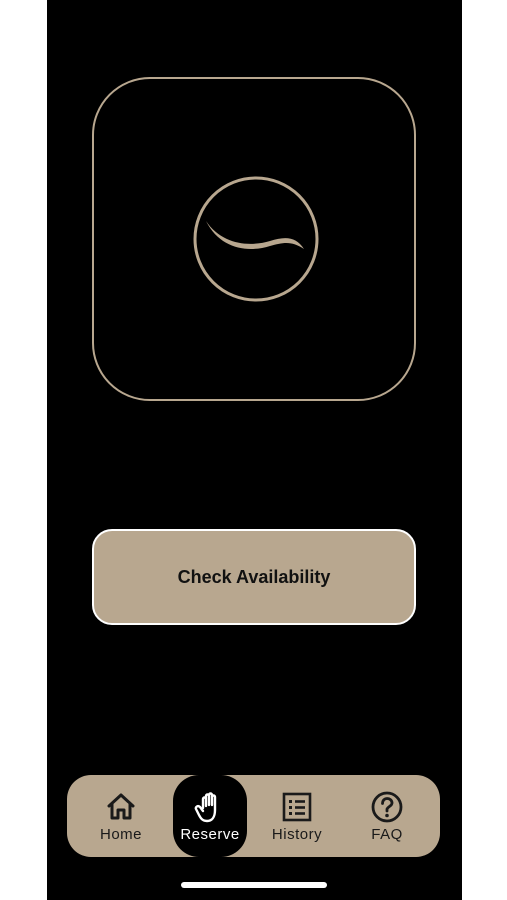 The width and height of the screenshot is (507, 900). I want to click on tab-home: Home, so click(121, 816).